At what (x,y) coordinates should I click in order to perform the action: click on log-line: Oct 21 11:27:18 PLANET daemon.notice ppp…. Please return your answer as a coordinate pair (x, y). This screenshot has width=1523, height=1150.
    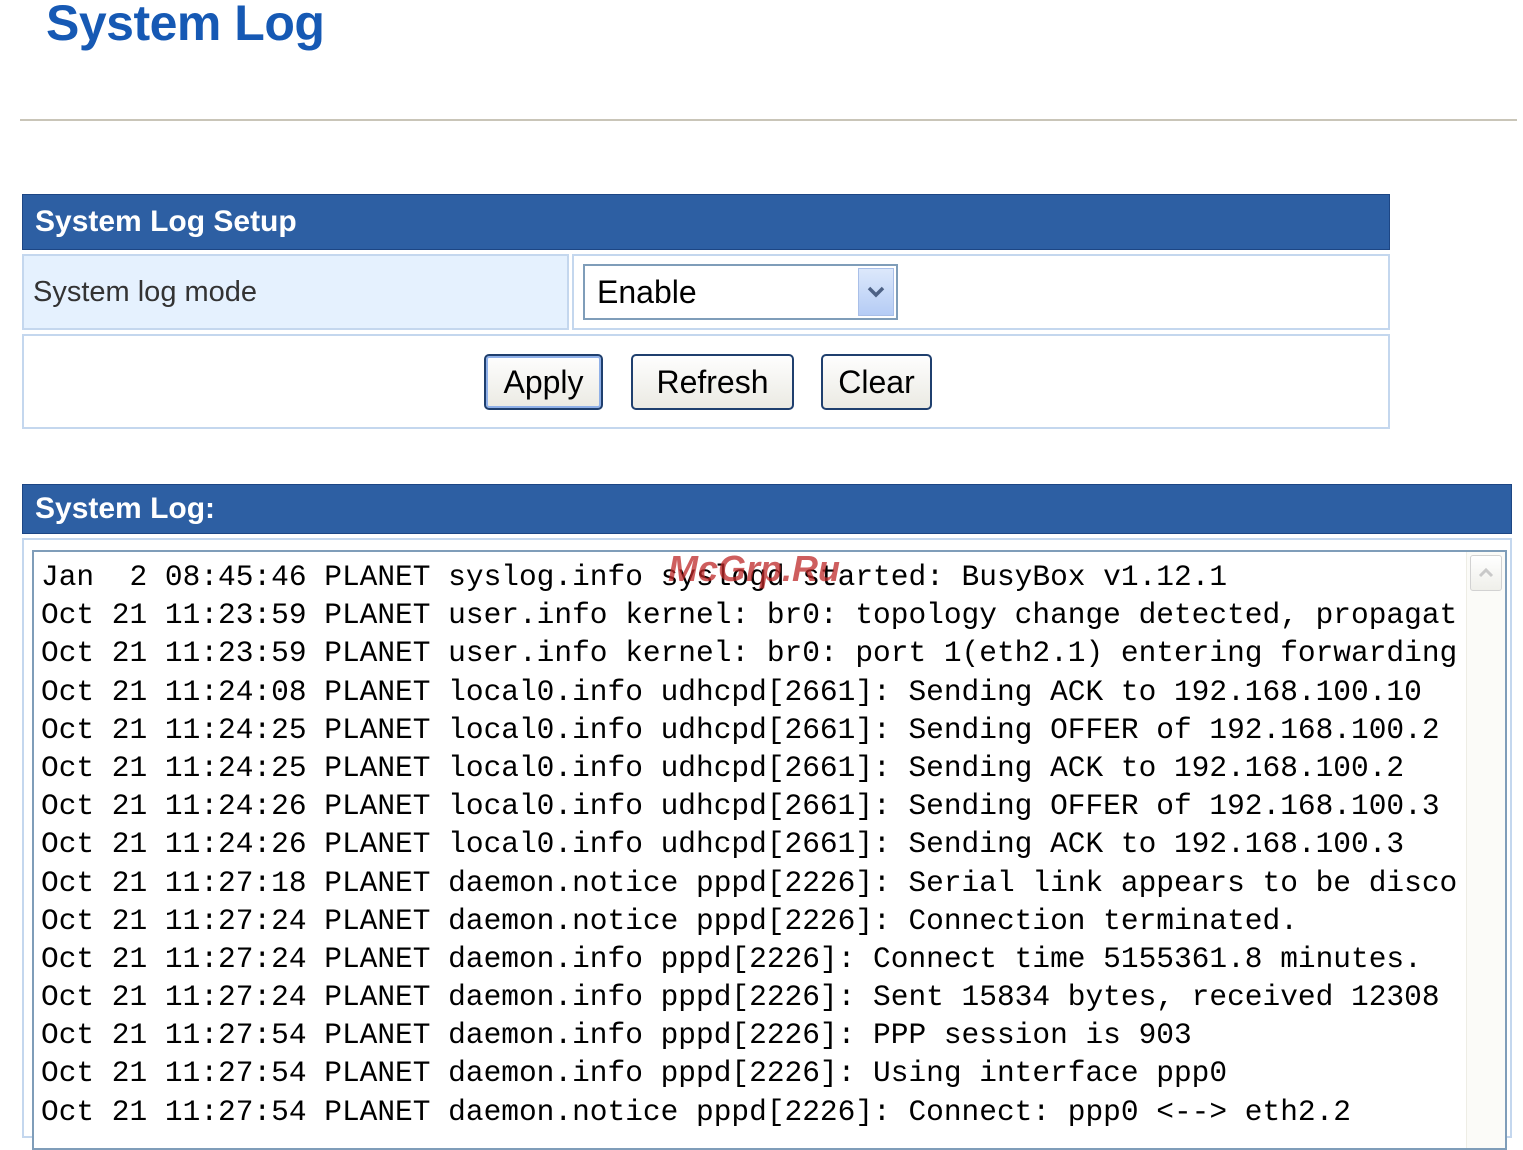
    Looking at the image, I should click on (749, 882).